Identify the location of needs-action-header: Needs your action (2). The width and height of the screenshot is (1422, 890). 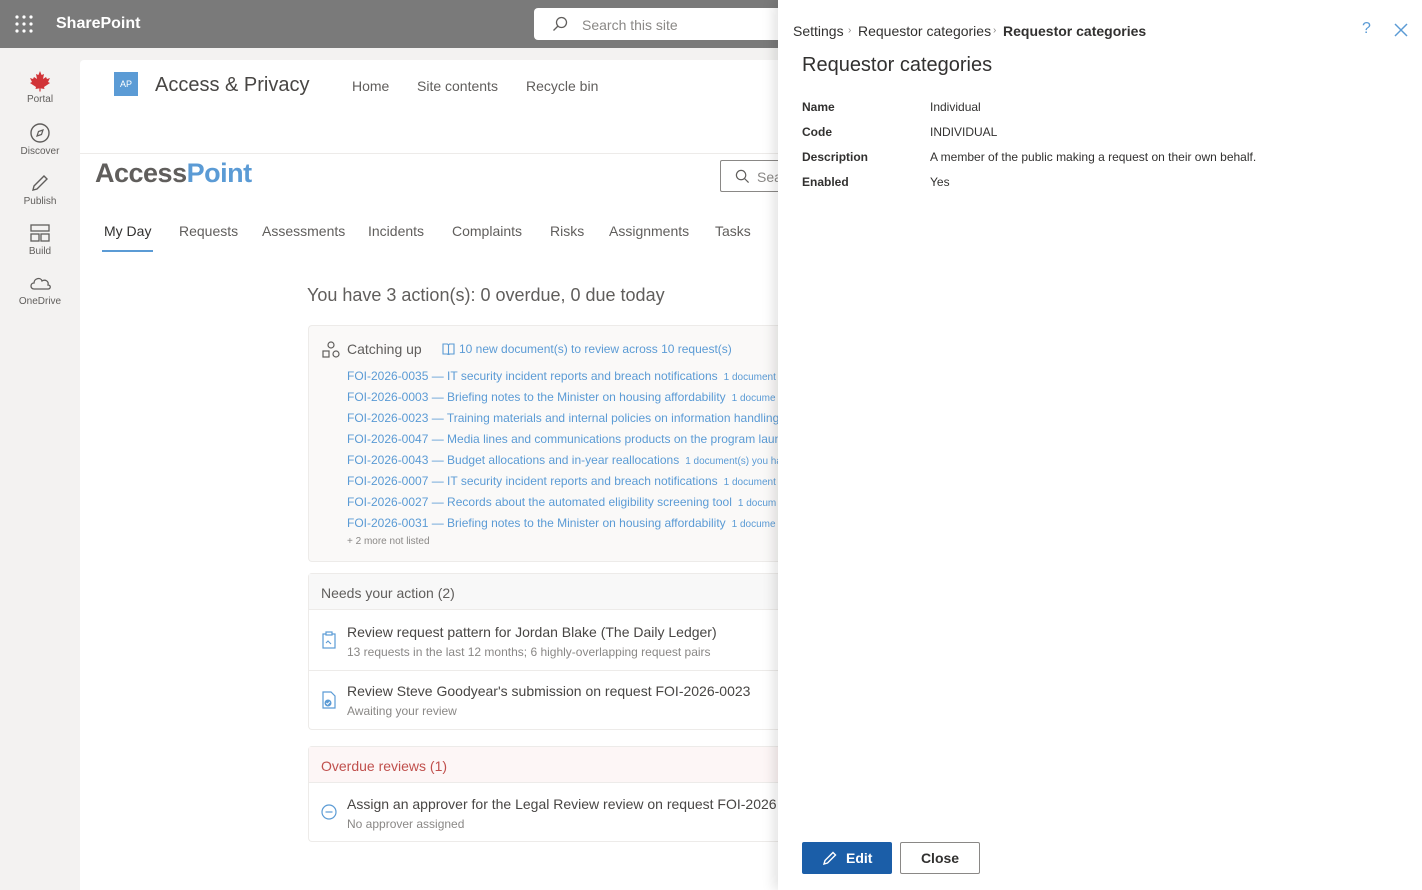
(555, 592).